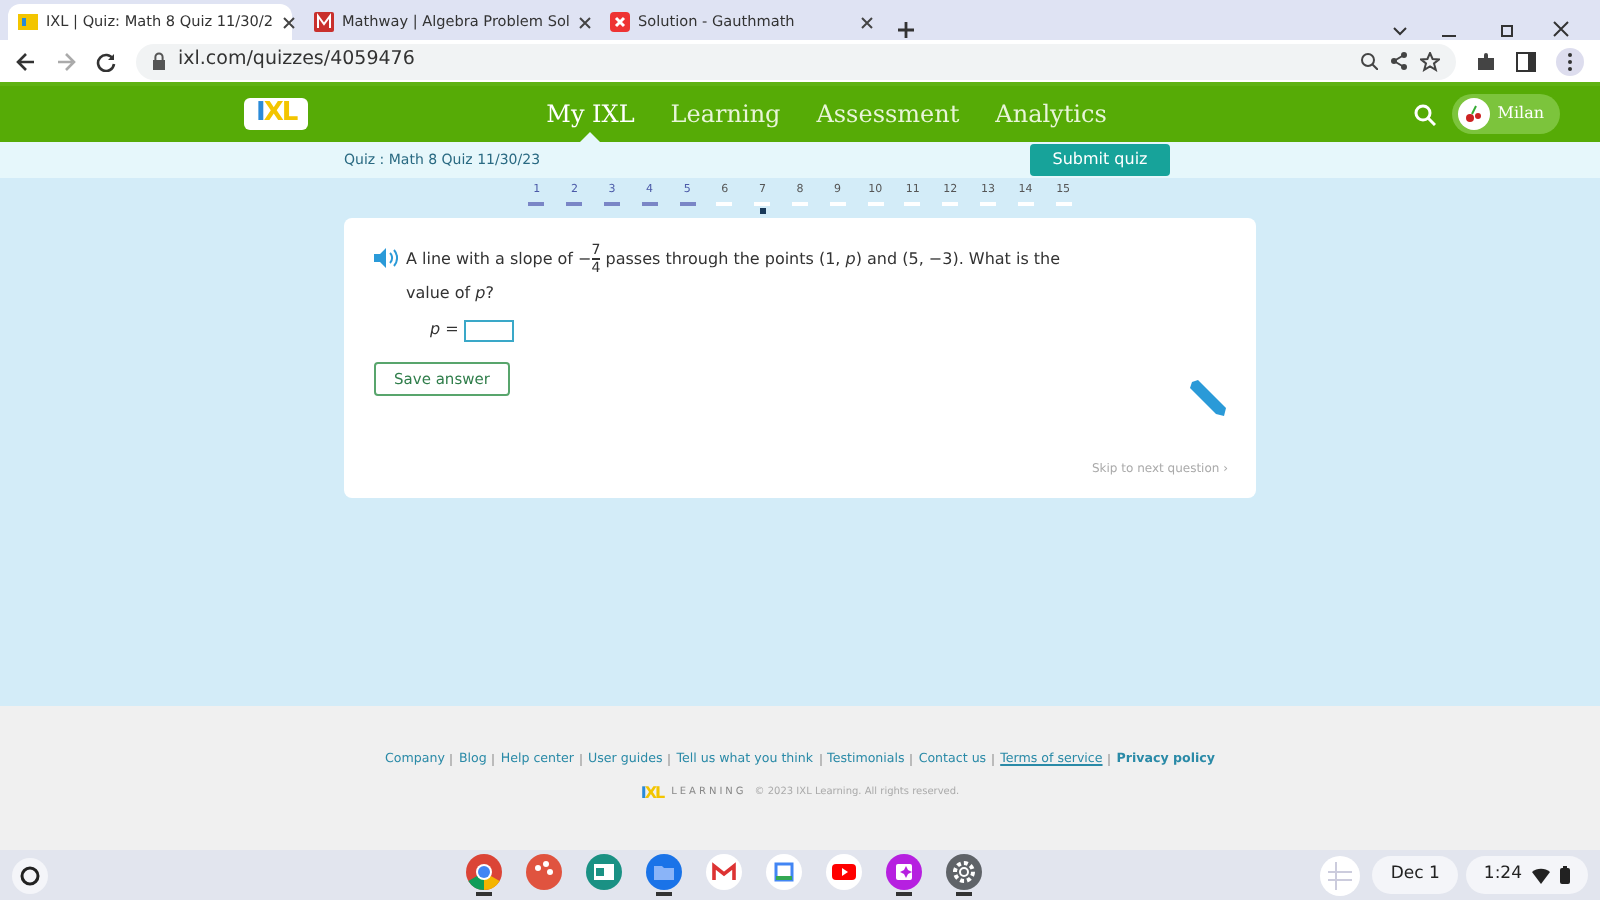 The width and height of the screenshot is (1600, 900). I want to click on folder-icon, so click(664, 875).